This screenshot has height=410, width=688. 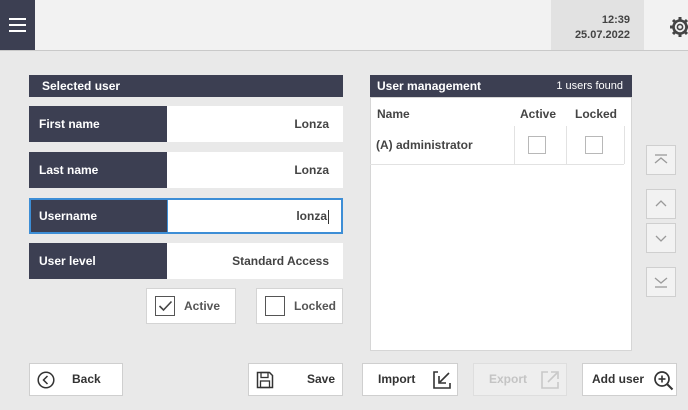 What do you see at coordinates (46, 380) in the screenshot?
I see `circle-chevron-left-icon` at bounding box center [46, 380].